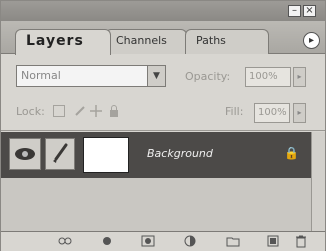 The width and height of the screenshot is (326, 251). What do you see at coordinates (299, 113) in the screenshot?
I see `fill-slider-button: ▸` at bounding box center [299, 113].